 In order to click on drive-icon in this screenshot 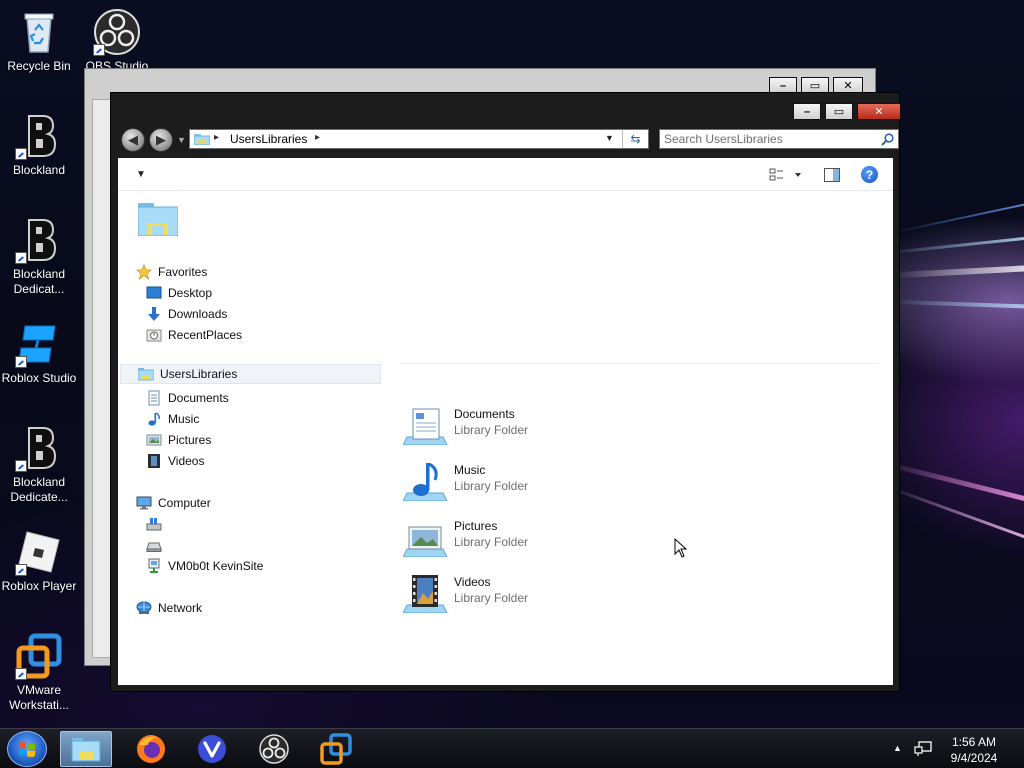, I will do `click(154, 545)`.